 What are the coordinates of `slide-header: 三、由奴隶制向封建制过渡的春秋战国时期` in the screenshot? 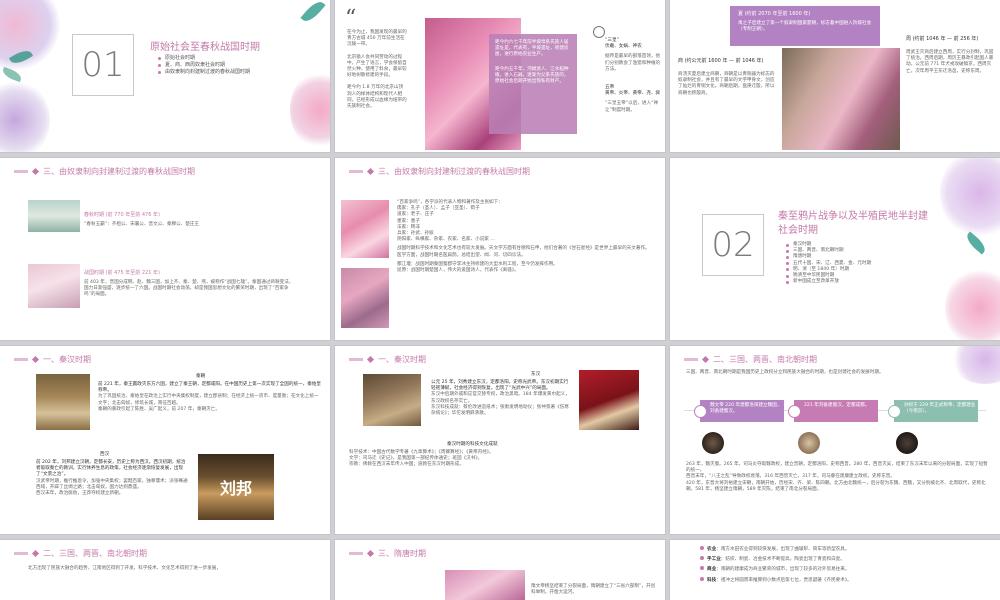 It's located at (104, 171).